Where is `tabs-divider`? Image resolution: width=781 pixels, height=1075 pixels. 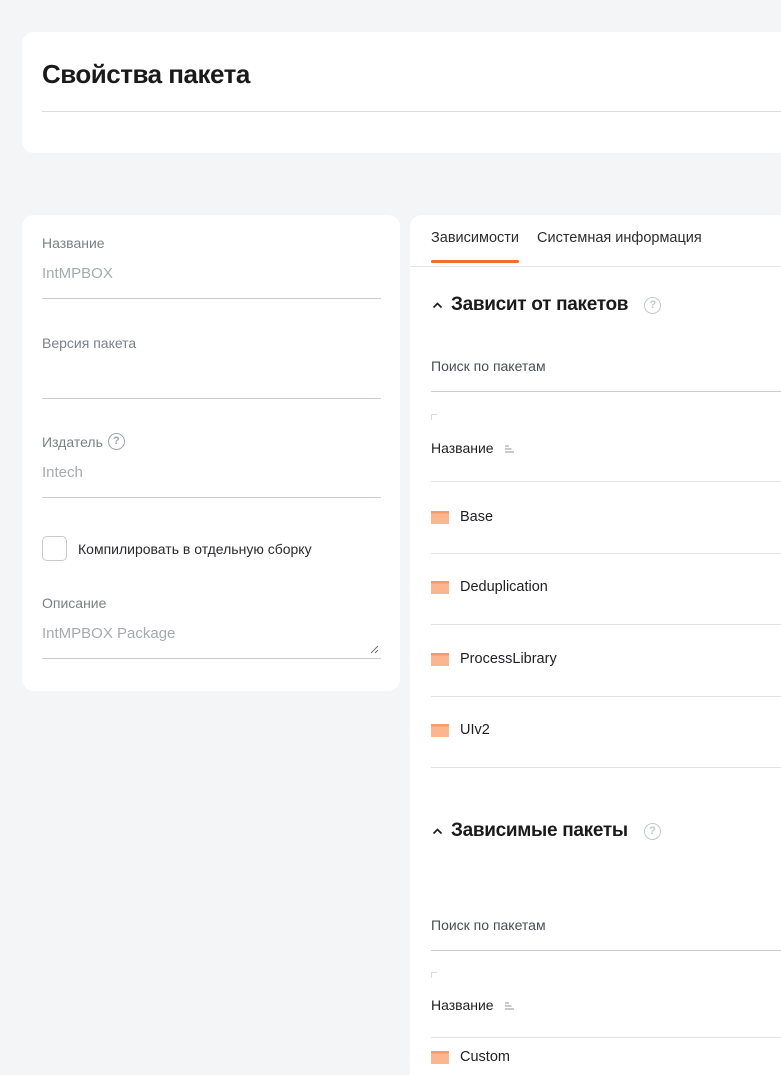
tabs-divider is located at coordinates (595, 266).